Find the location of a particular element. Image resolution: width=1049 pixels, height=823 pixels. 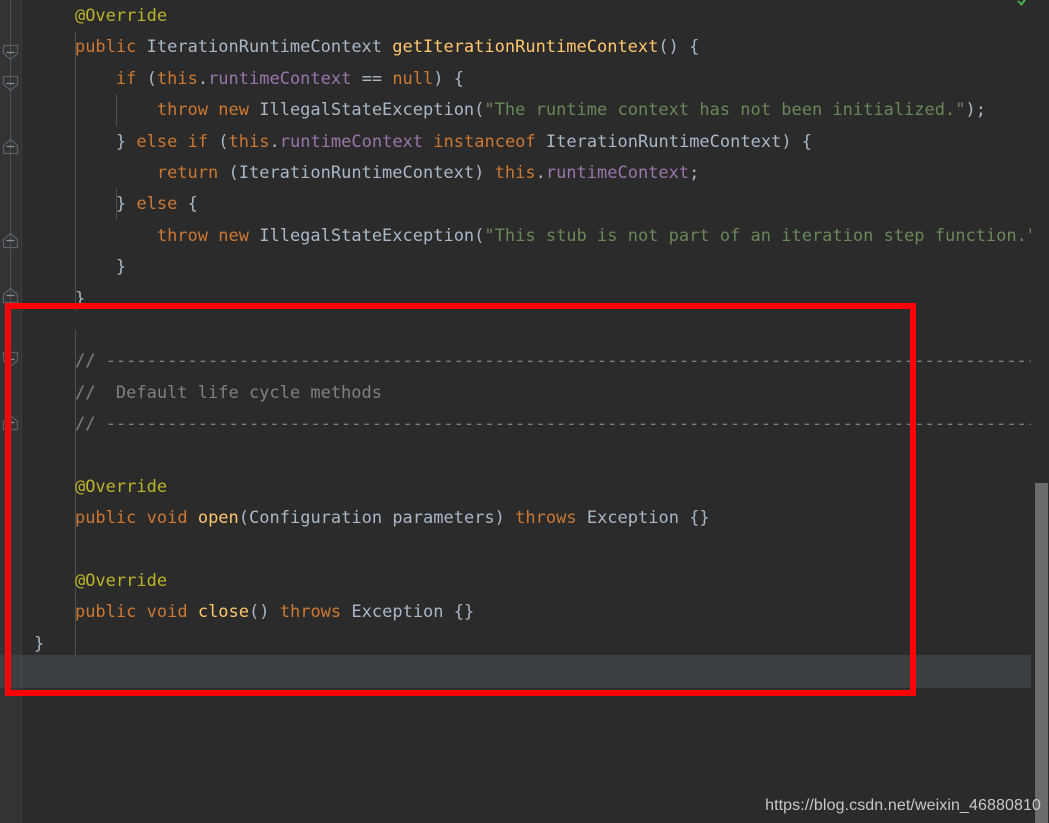

code-token: IllegalStateException is located at coordinates (367, 235).